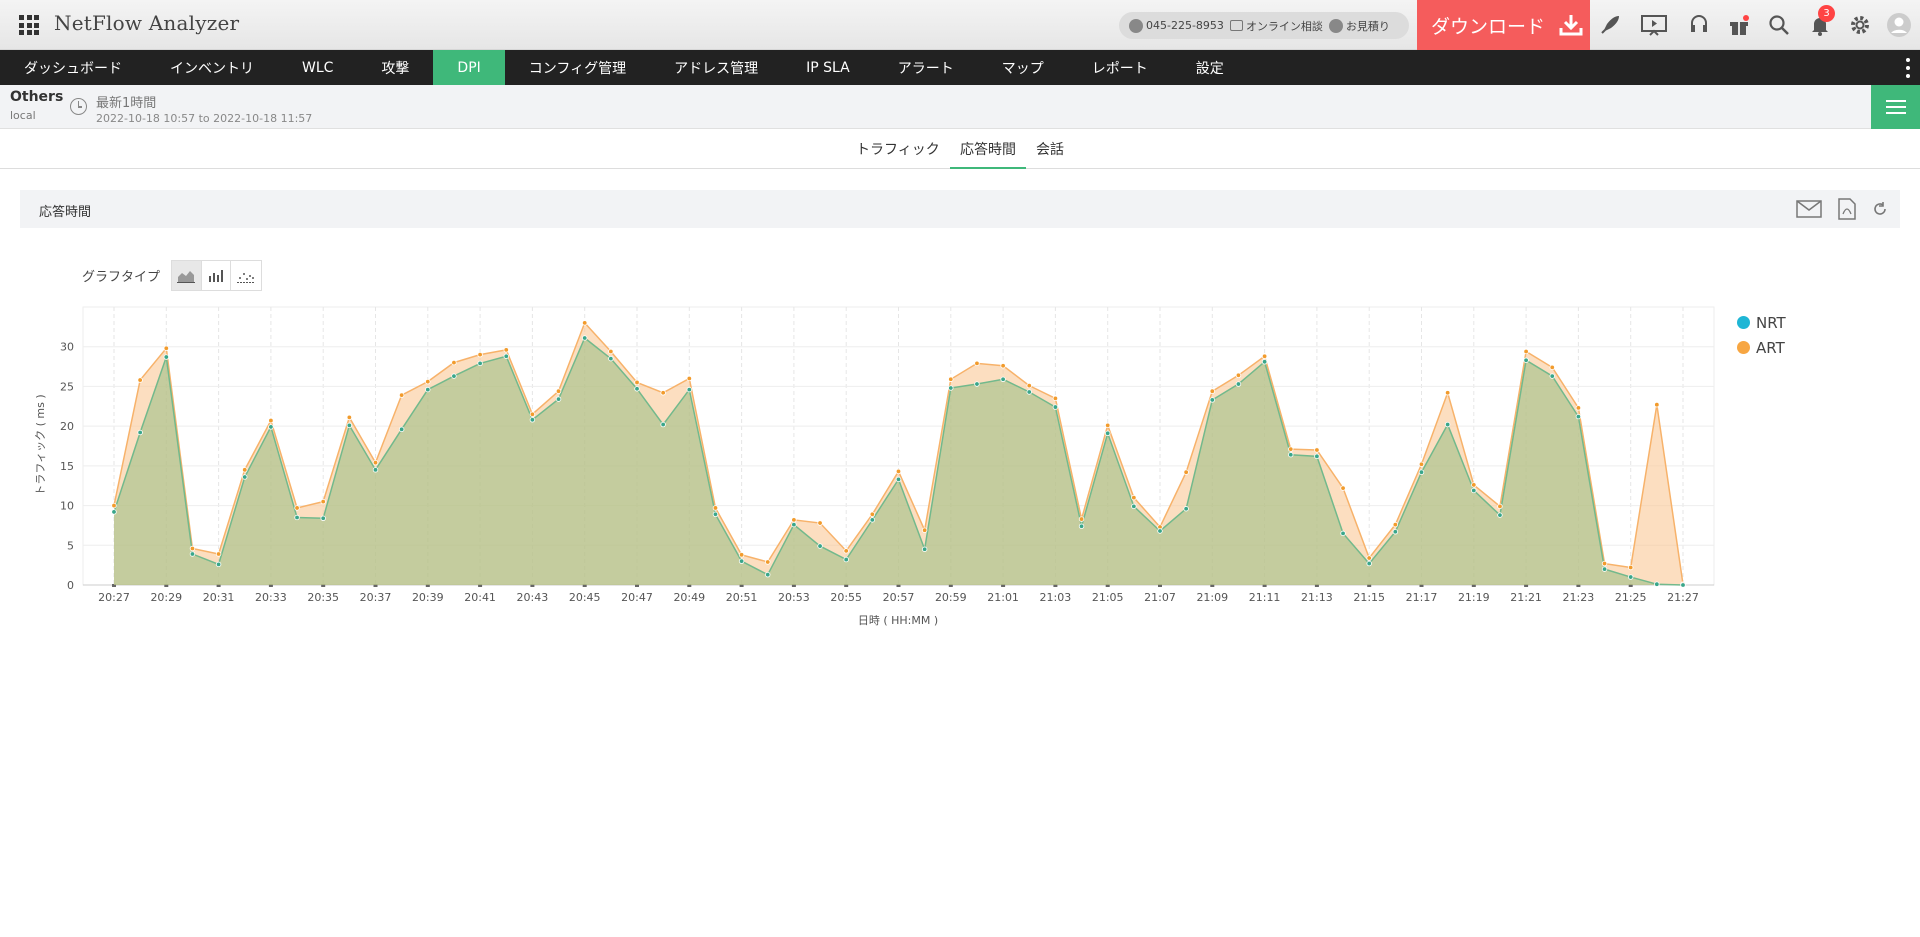  I want to click on legend-item-art: ART, so click(1761, 347).